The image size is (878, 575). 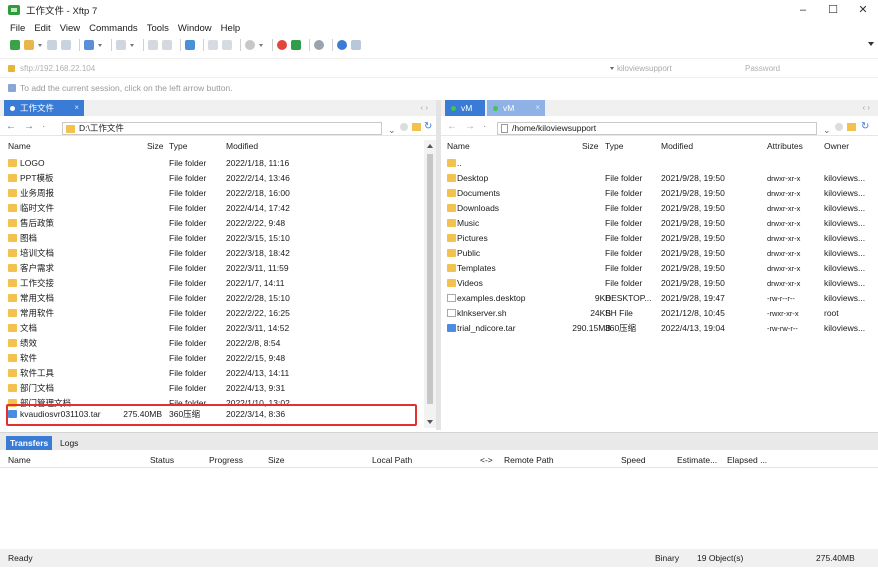 What do you see at coordinates (113, 28) in the screenshot?
I see `menu-commands: Commands` at bounding box center [113, 28].